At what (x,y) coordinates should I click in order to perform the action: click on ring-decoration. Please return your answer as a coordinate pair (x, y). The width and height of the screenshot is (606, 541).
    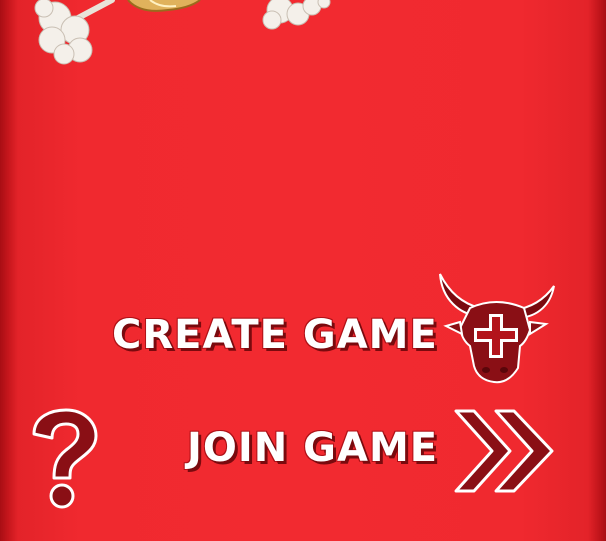
    Looking at the image, I should click on (164, 6).